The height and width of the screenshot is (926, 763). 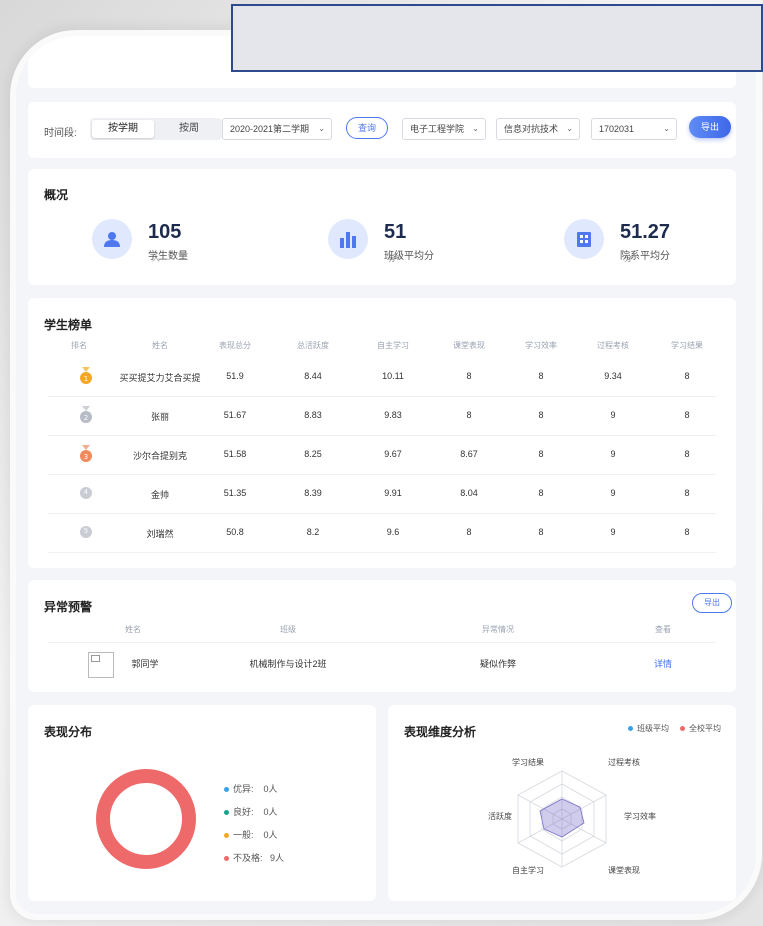 What do you see at coordinates (393, 345) in the screenshot?
I see `col-header: 自主学习` at bounding box center [393, 345].